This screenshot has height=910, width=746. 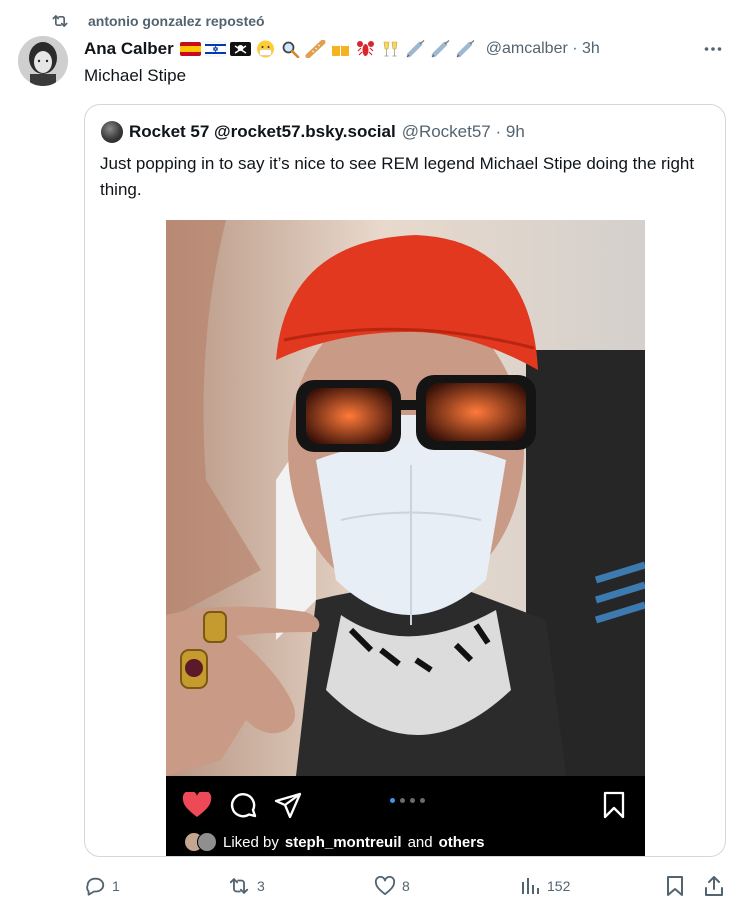 I want to click on like-count: 8, so click(x=406, y=886).